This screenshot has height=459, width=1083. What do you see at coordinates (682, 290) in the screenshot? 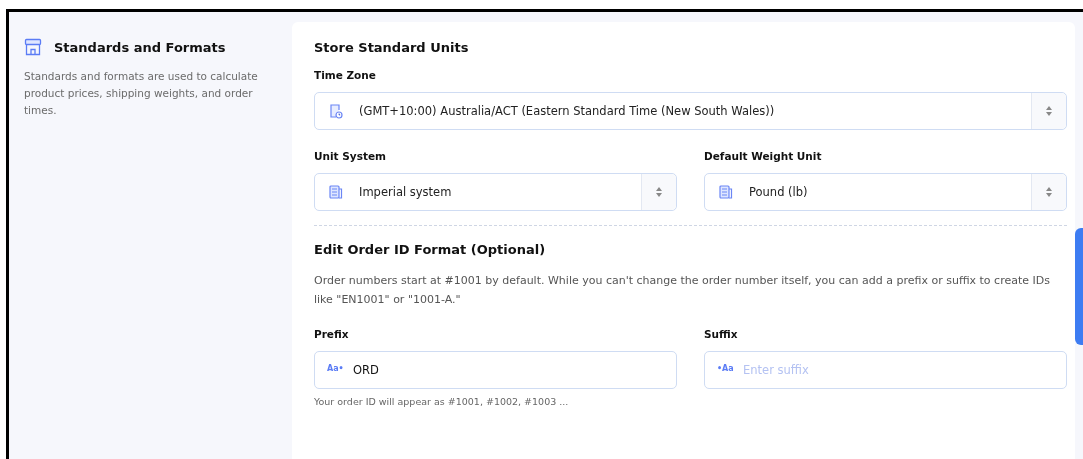
I see `format-description: Order numbers start at #1001 by default. While you can't change the order number itself, you can add a prefix or suffix to create IDs like "EN1001" or "1001-A."` at bounding box center [682, 290].